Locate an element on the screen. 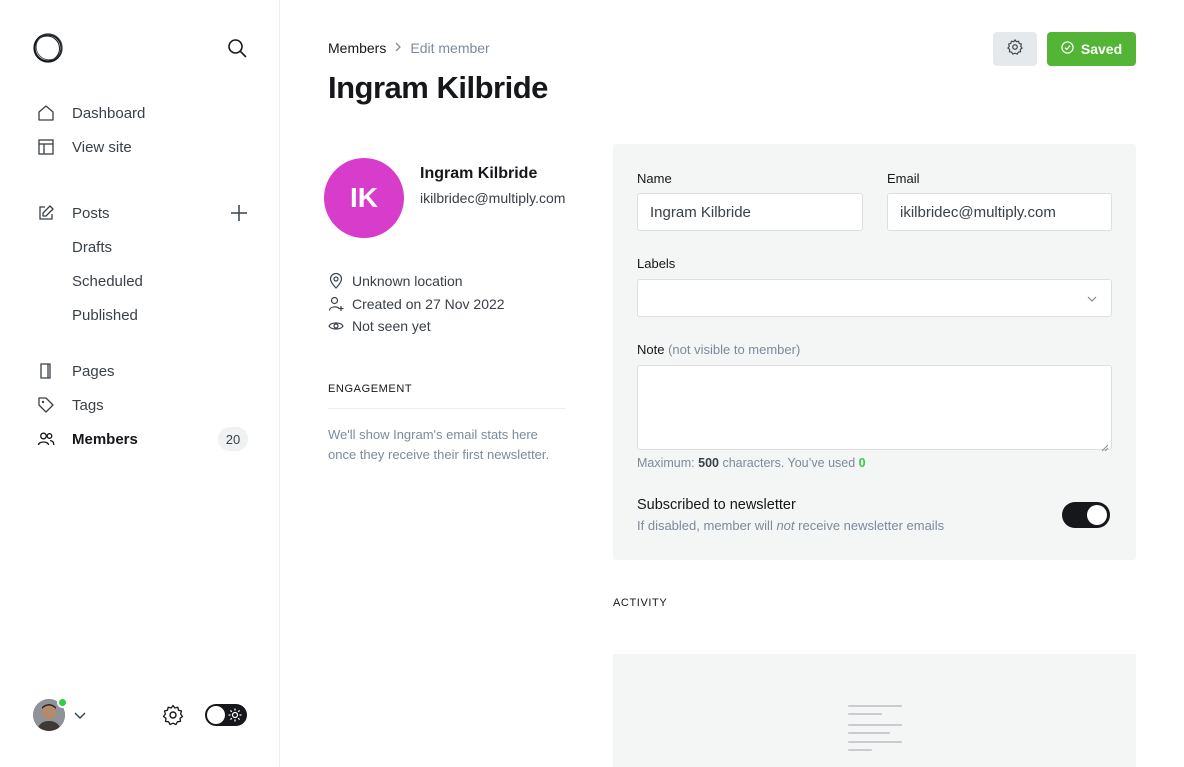 Image resolution: width=1184 pixels, height=767 pixels. dark-mode-toggle is located at coordinates (226, 715).